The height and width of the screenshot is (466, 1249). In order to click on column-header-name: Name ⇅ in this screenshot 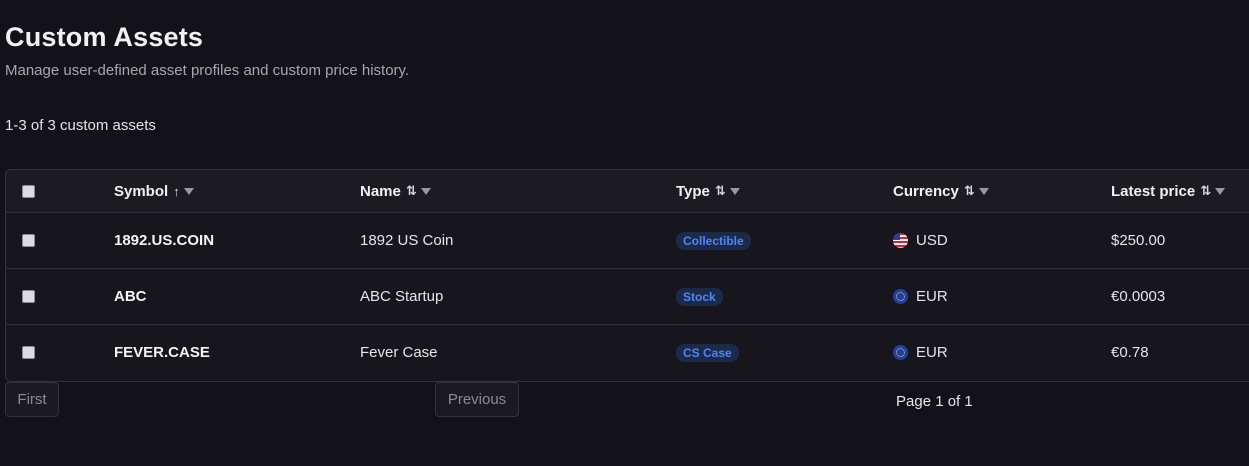, I will do `click(395, 191)`.